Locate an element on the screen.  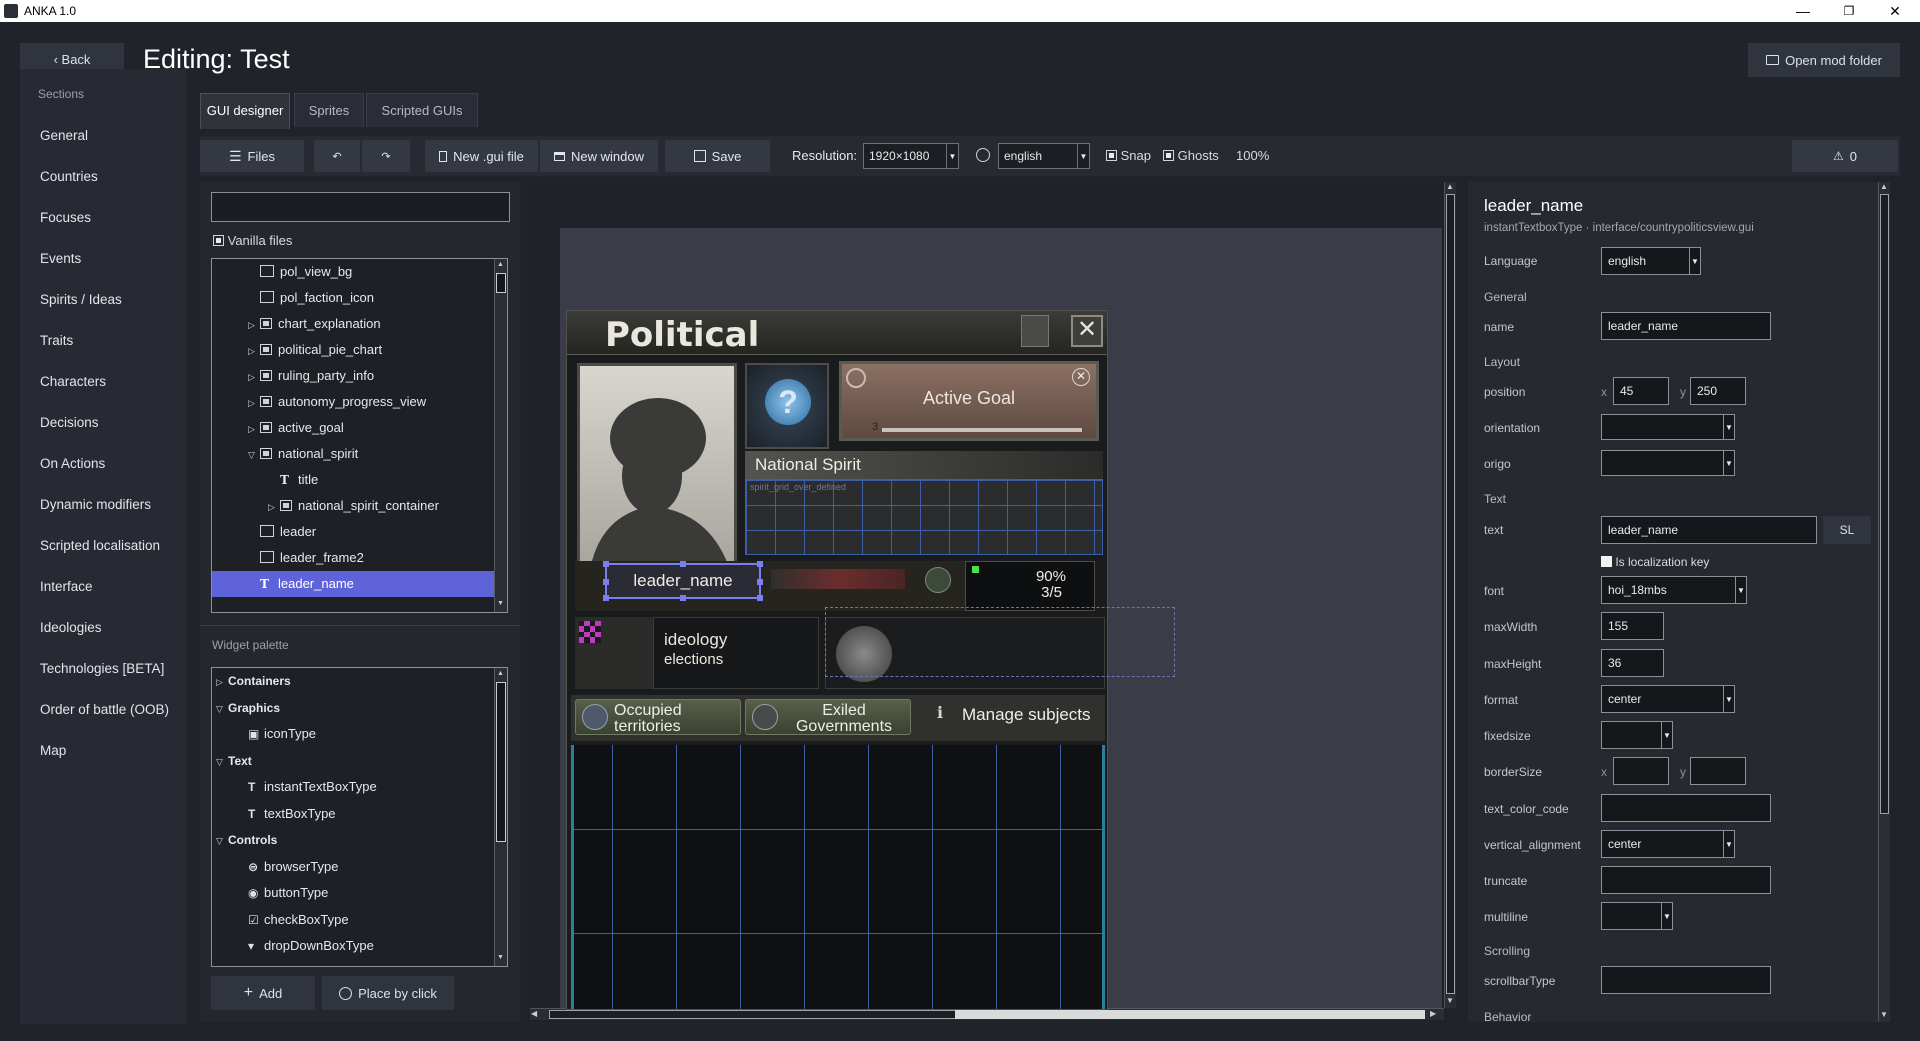
scroll-right-icon: ▶ is located at coordinates (1433, 1013).